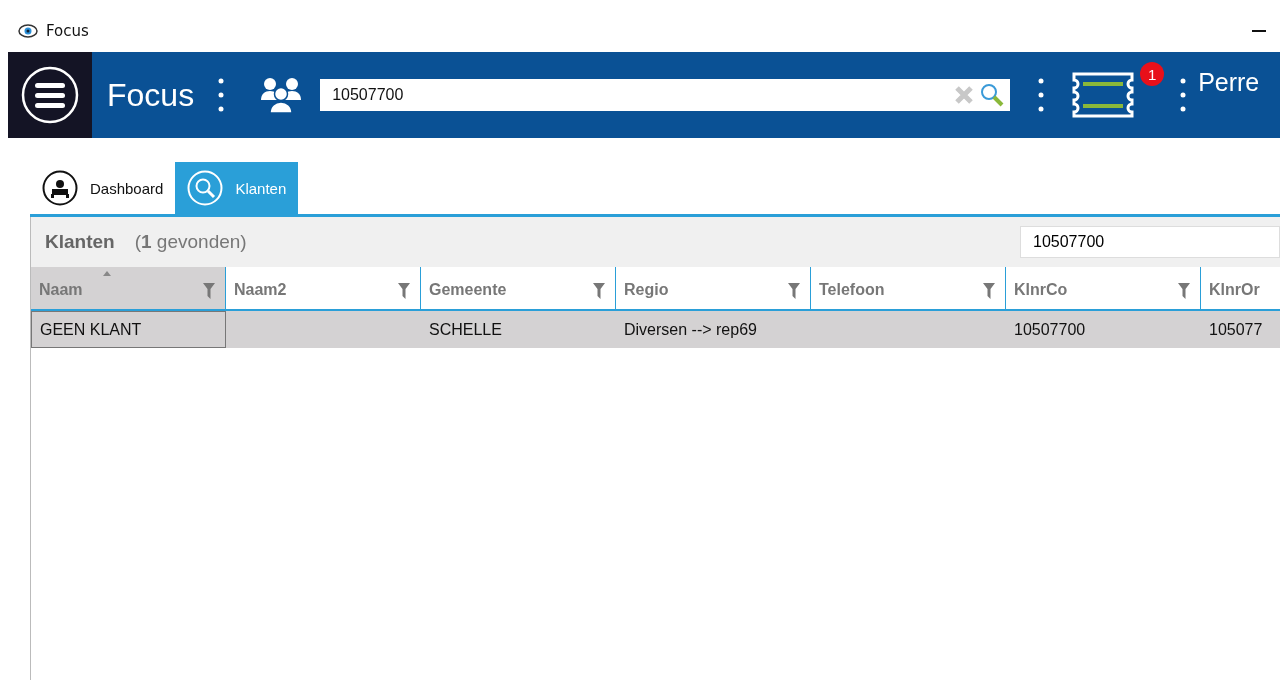 The height and width of the screenshot is (680, 1280). What do you see at coordinates (518, 289) in the screenshot?
I see `column-header: Gemeente` at bounding box center [518, 289].